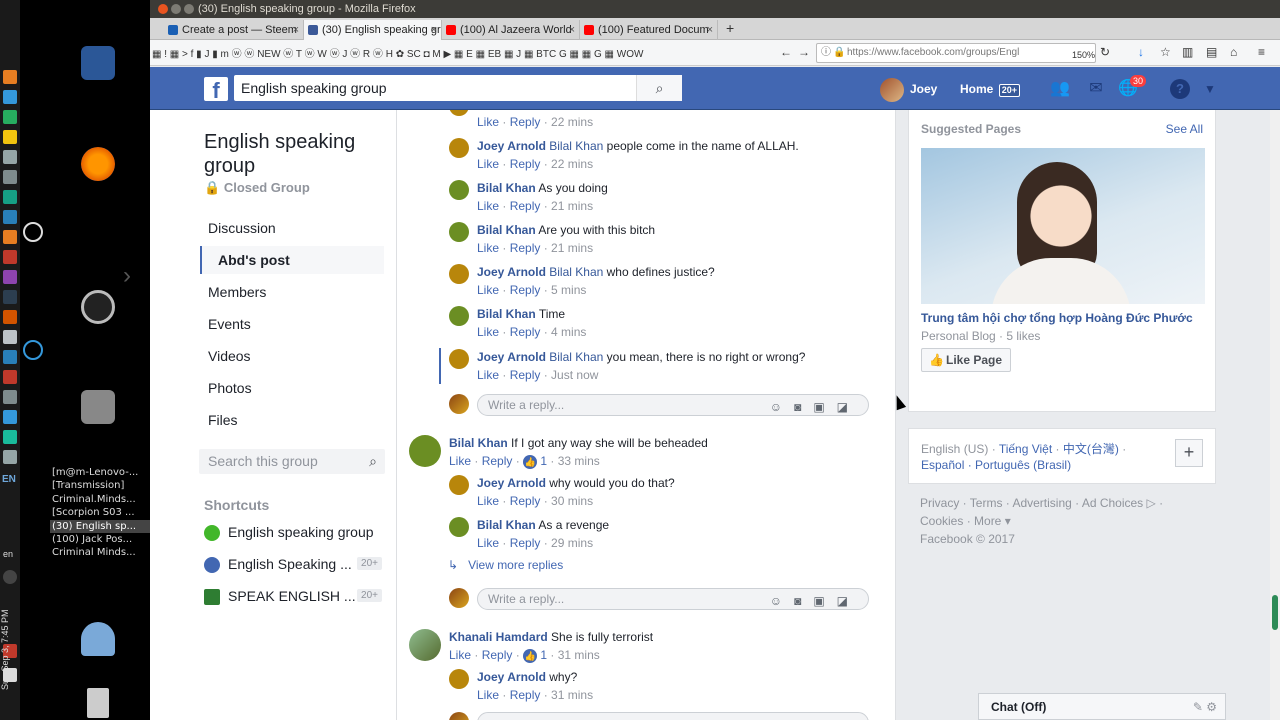 This screenshot has width=1280, height=720. Describe the element at coordinates (942, 465) in the screenshot. I see `language-link: Español` at that location.